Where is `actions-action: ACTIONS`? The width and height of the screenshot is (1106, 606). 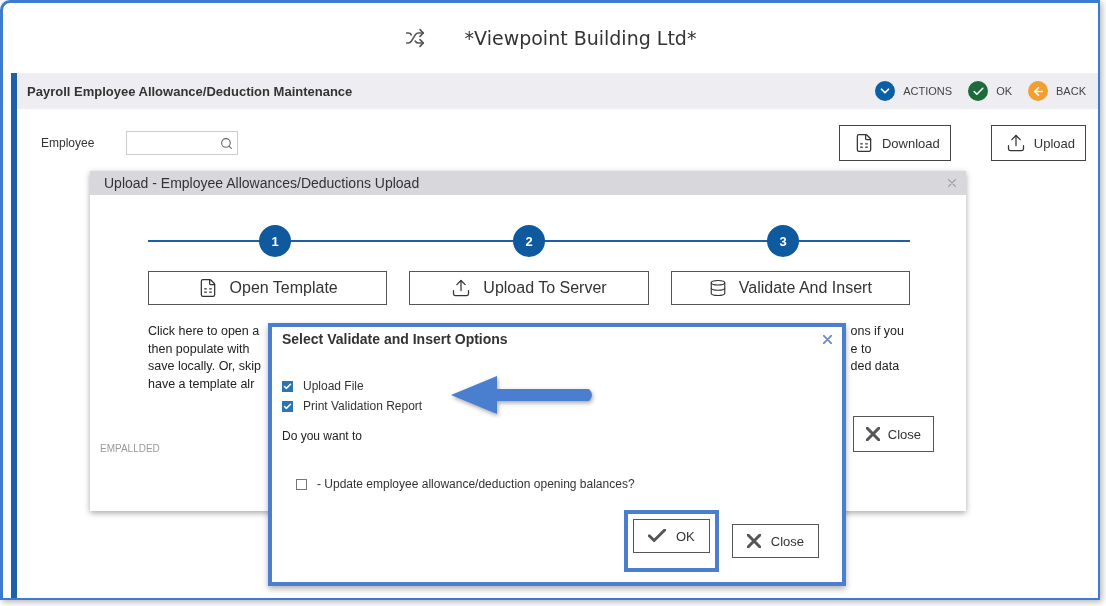
actions-action: ACTIONS is located at coordinates (914, 91).